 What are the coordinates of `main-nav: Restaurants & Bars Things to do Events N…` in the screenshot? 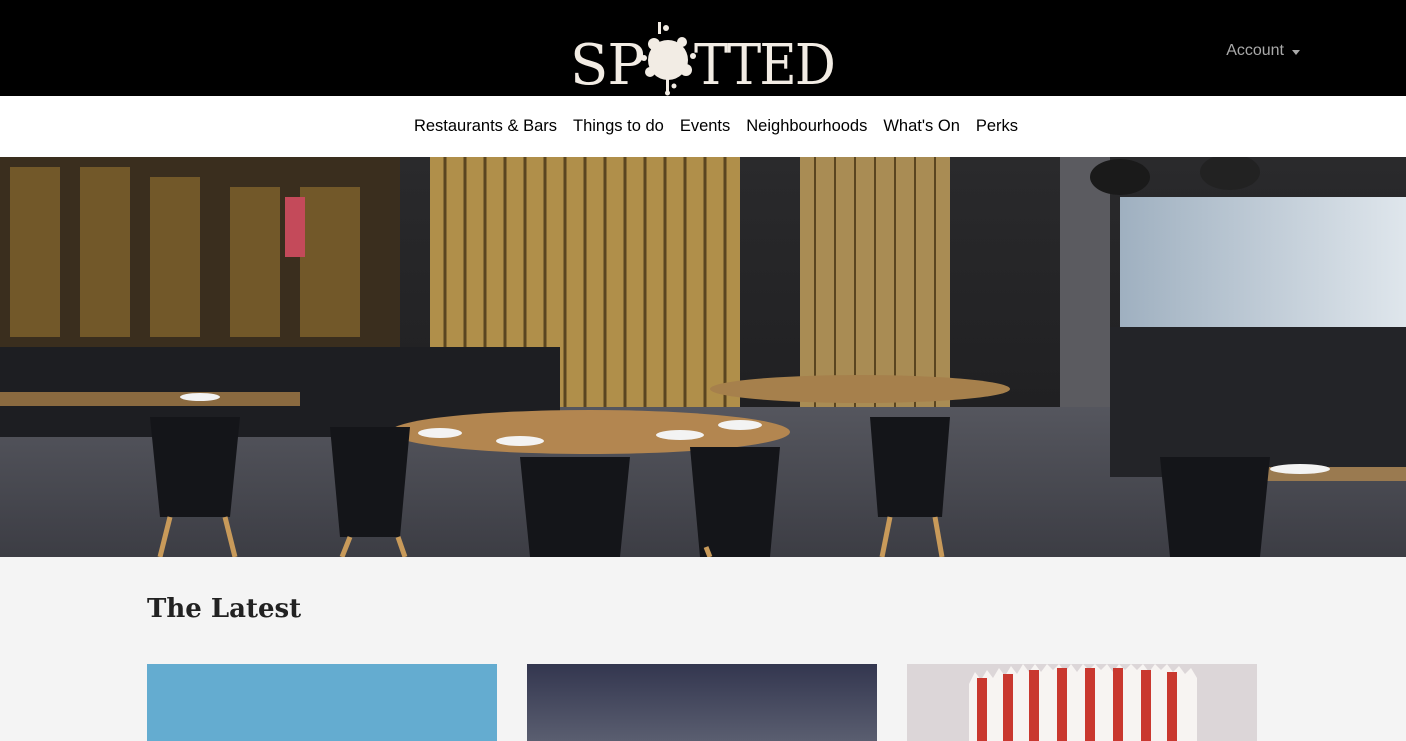 It's located at (703, 126).